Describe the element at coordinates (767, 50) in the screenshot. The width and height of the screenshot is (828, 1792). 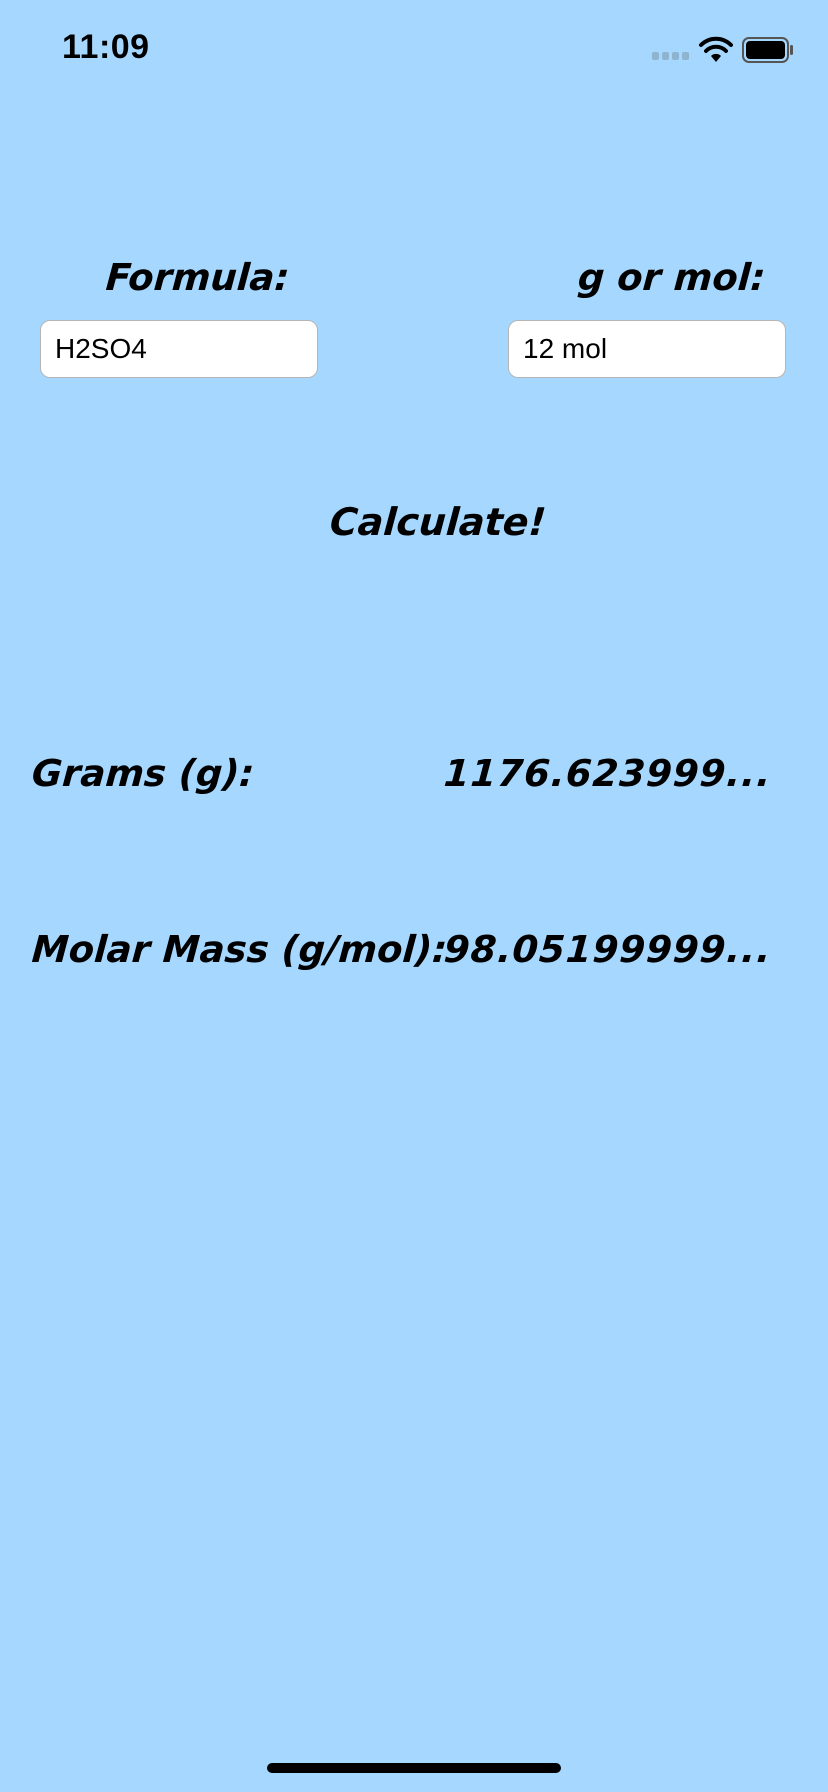
I see `battery-icon` at that location.